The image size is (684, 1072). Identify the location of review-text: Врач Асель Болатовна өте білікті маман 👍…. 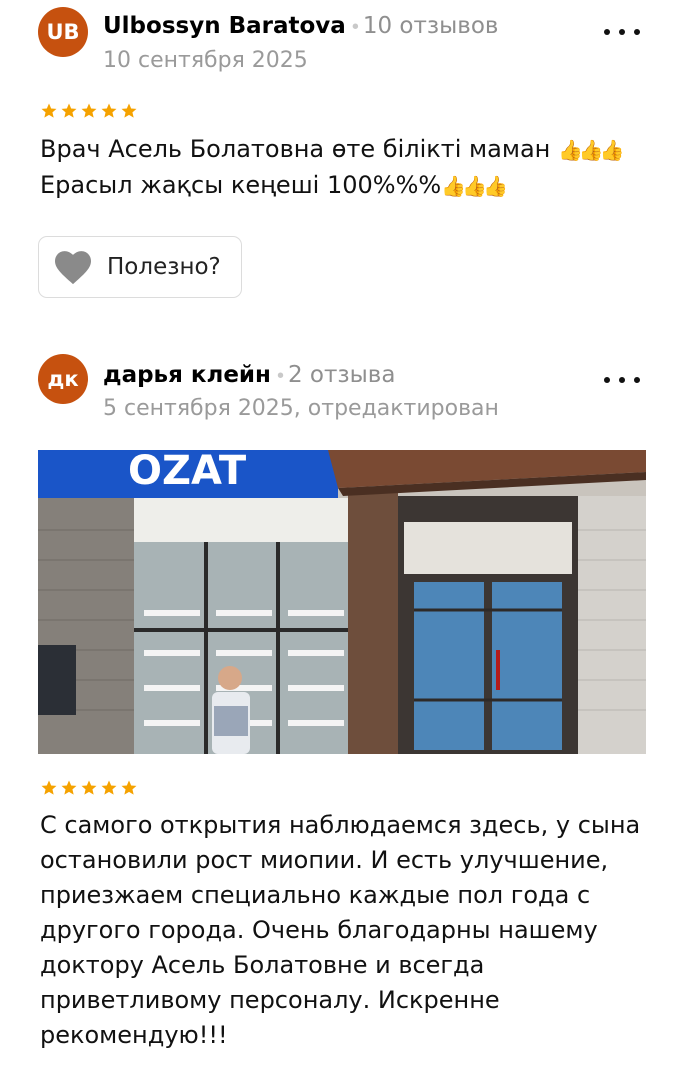
(345, 168).